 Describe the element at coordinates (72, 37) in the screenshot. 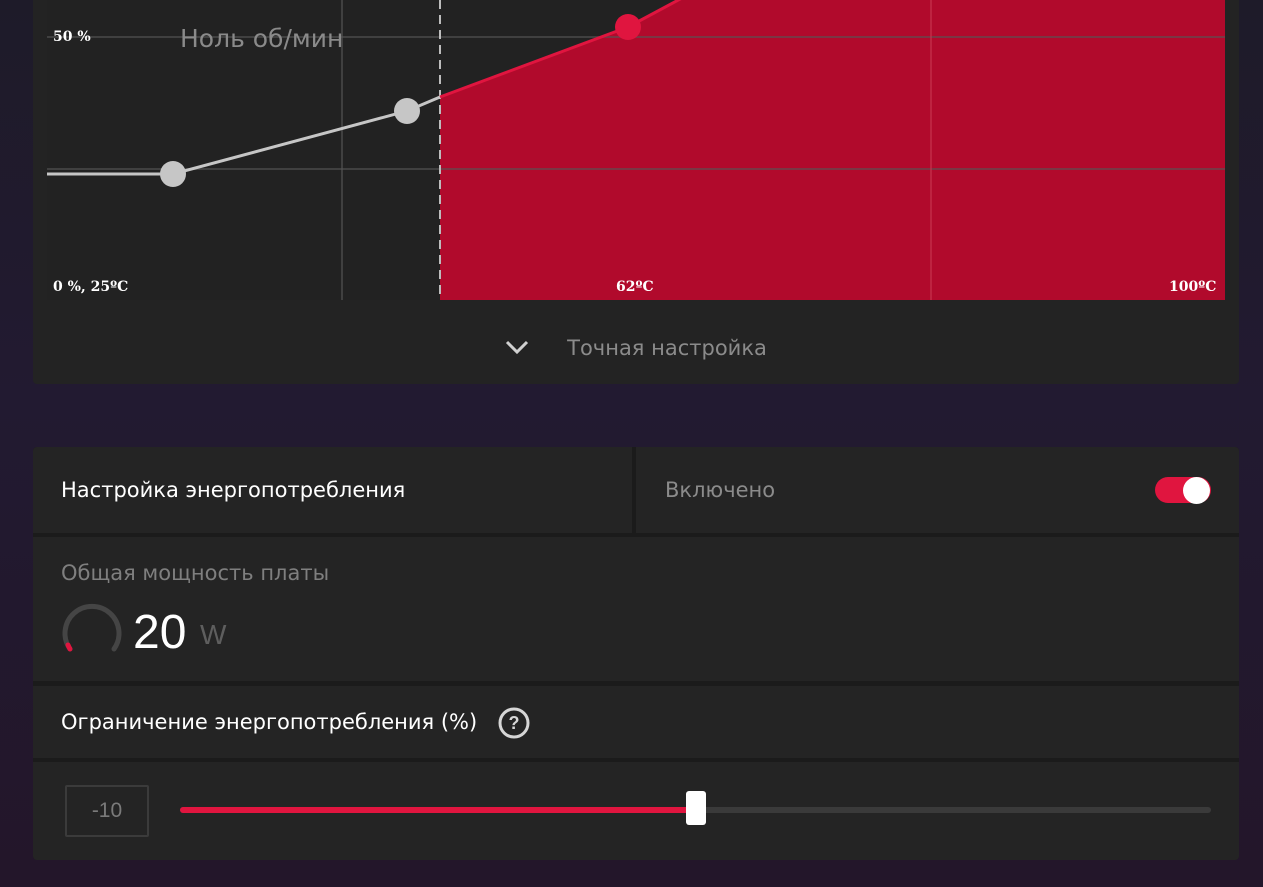

I see `y-axis-label-mid: 50 %` at that location.